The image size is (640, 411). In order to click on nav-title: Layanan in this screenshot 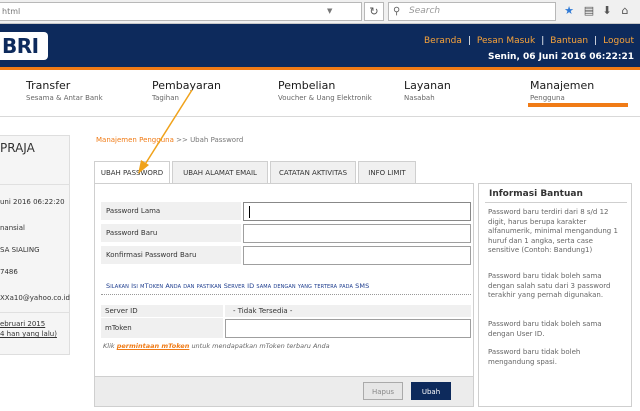, I will do `click(427, 85)`.